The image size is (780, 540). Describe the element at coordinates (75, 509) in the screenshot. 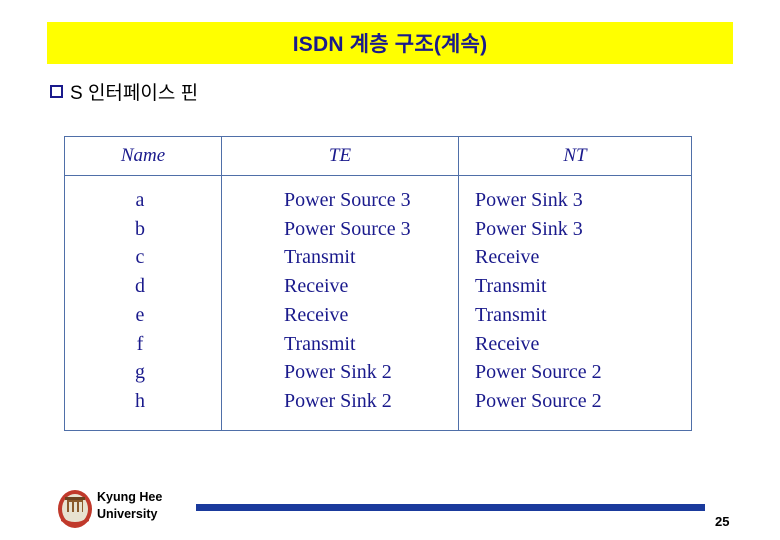

I see `university-crest-icon` at that location.